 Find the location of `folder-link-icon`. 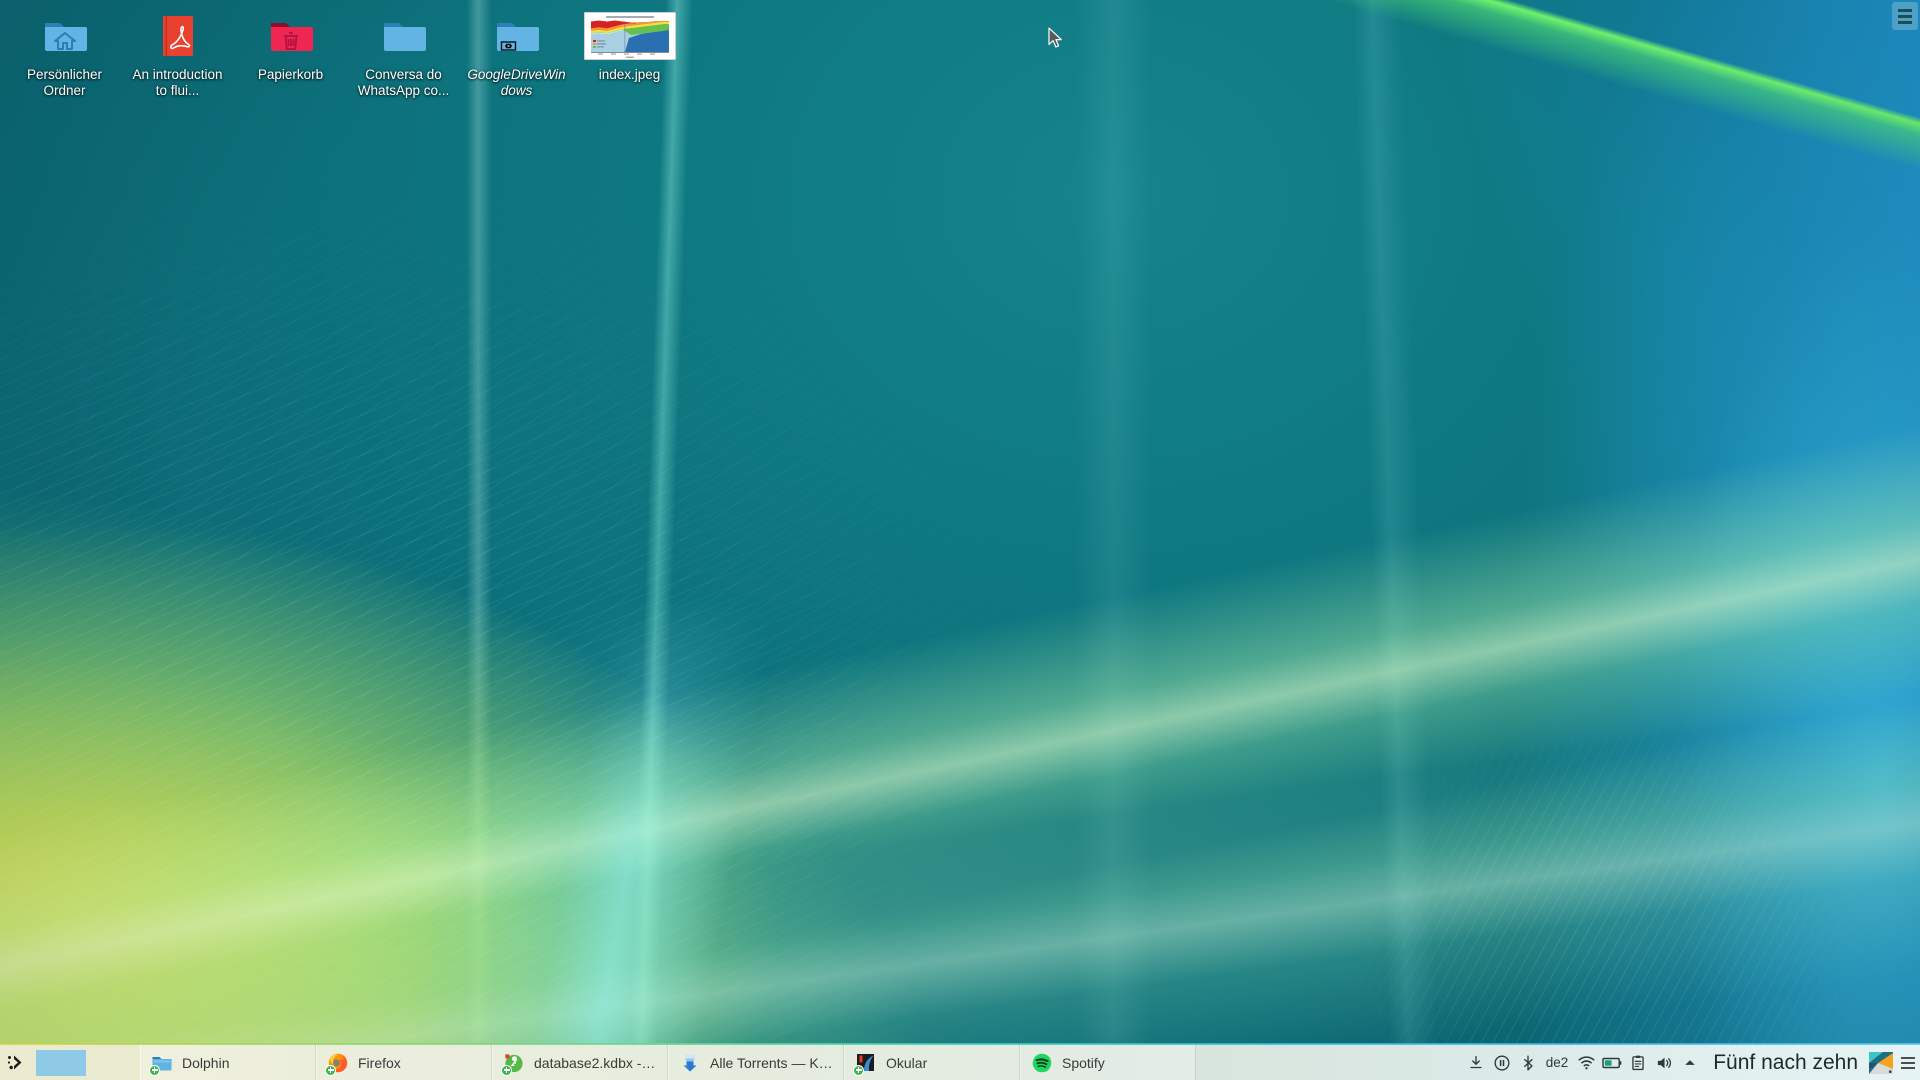

folder-link-icon is located at coordinates (517, 36).